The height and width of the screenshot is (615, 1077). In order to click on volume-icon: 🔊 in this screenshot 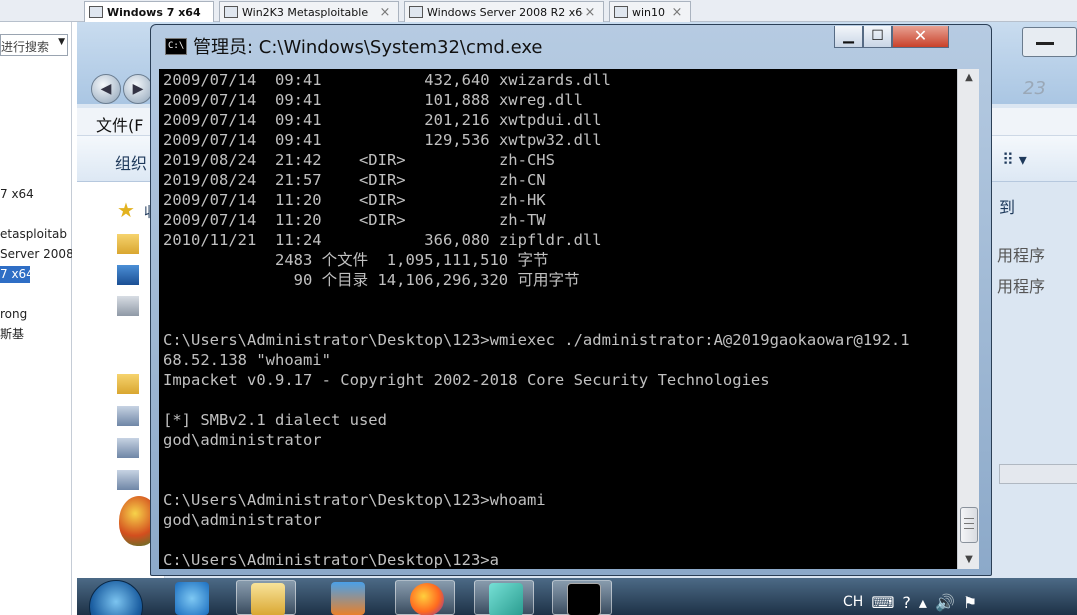, I will do `click(945, 602)`.